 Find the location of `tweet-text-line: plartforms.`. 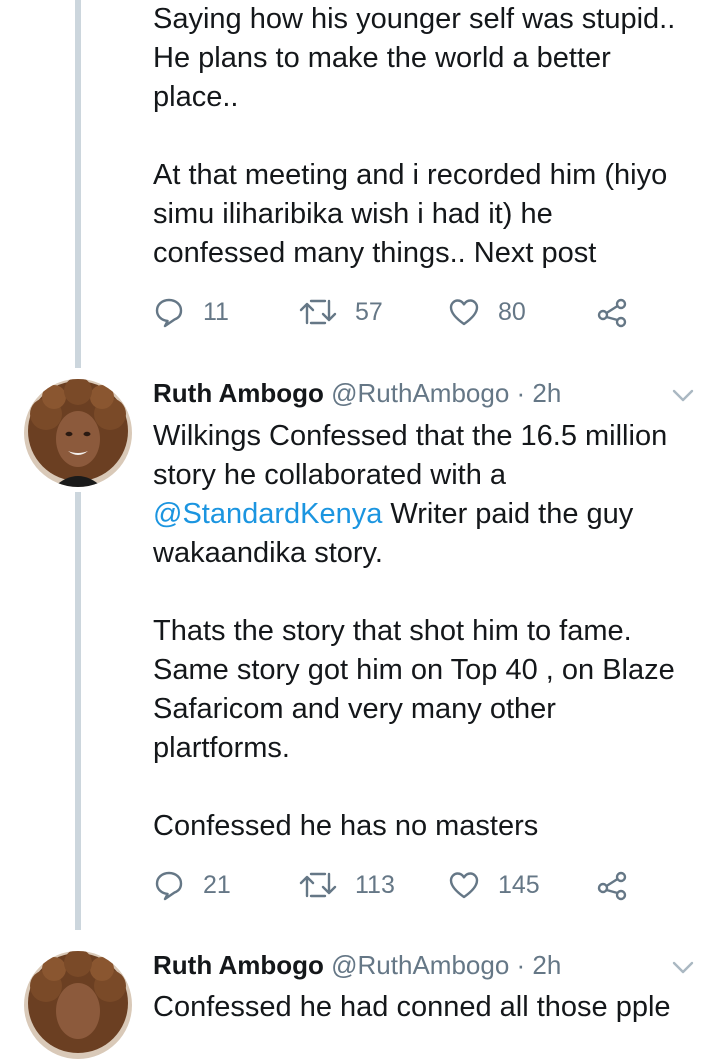

tweet-text-line: plartforms. is located at coordinates (221, 748).